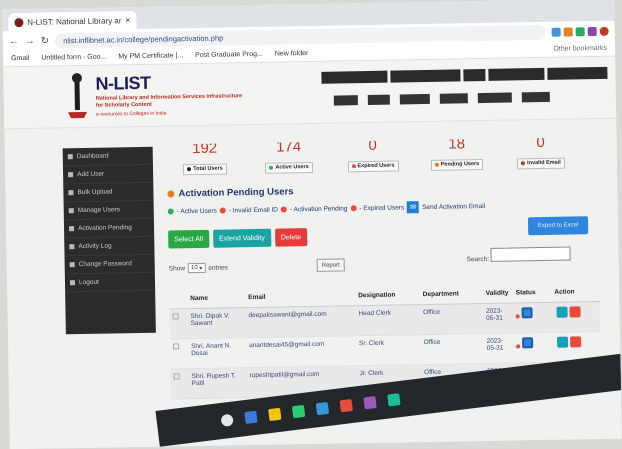 The height and width of the screenshot is (449, 622). I want to click on other-bookmarks: Other bookmarks, so click(580, 49).